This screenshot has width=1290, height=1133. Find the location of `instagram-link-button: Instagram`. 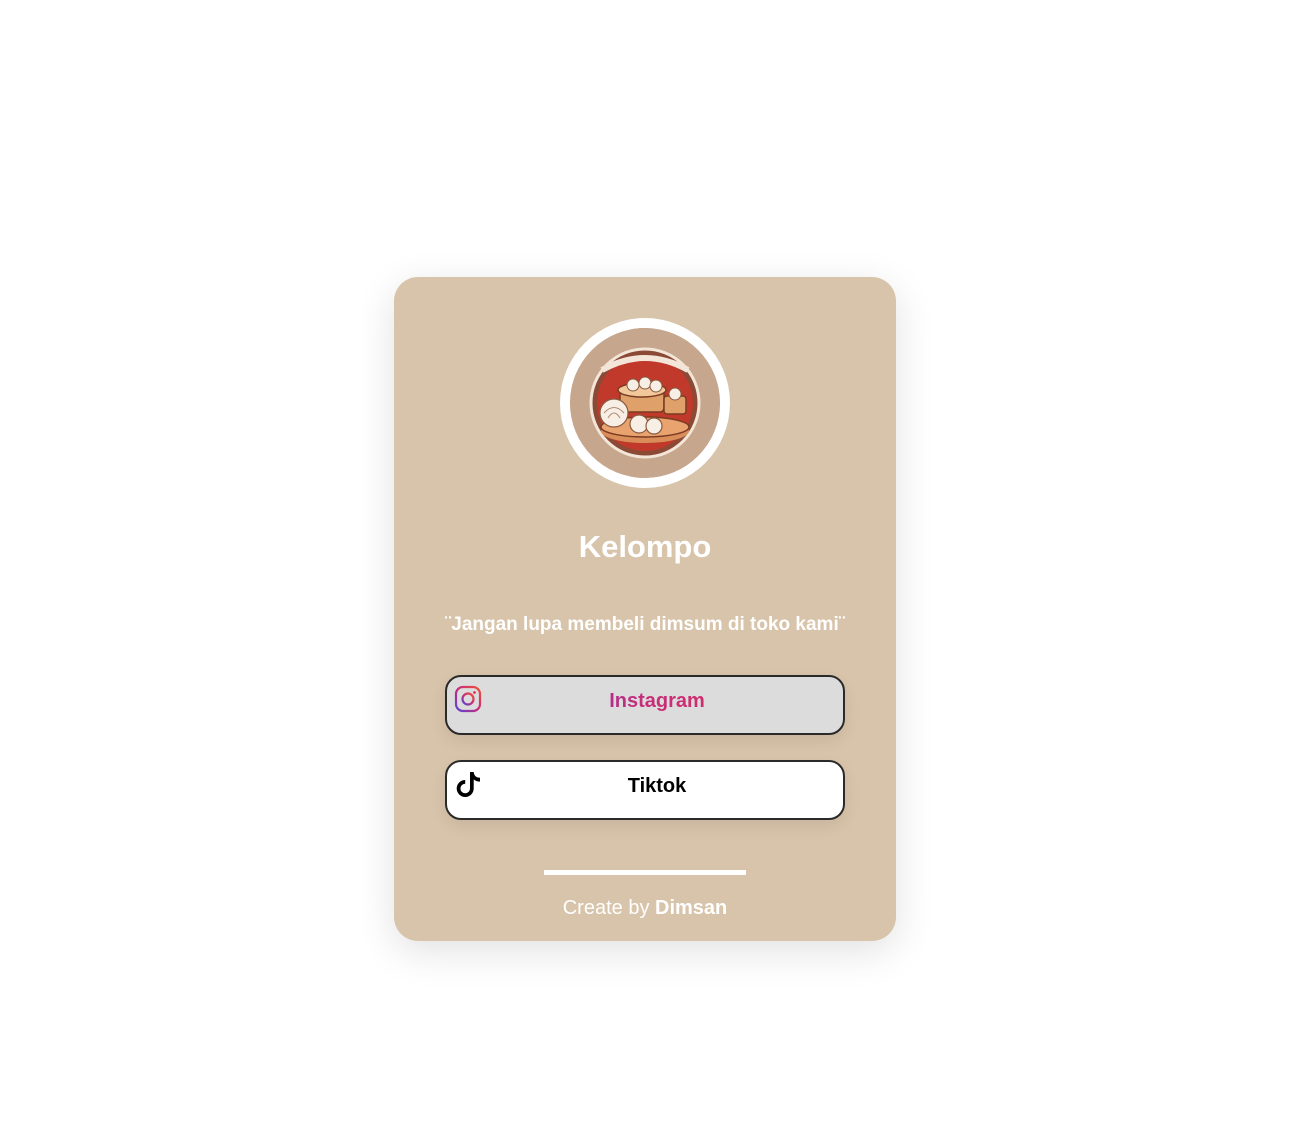

instagram-link-button: Instagram is located at coordinates (645, 705).